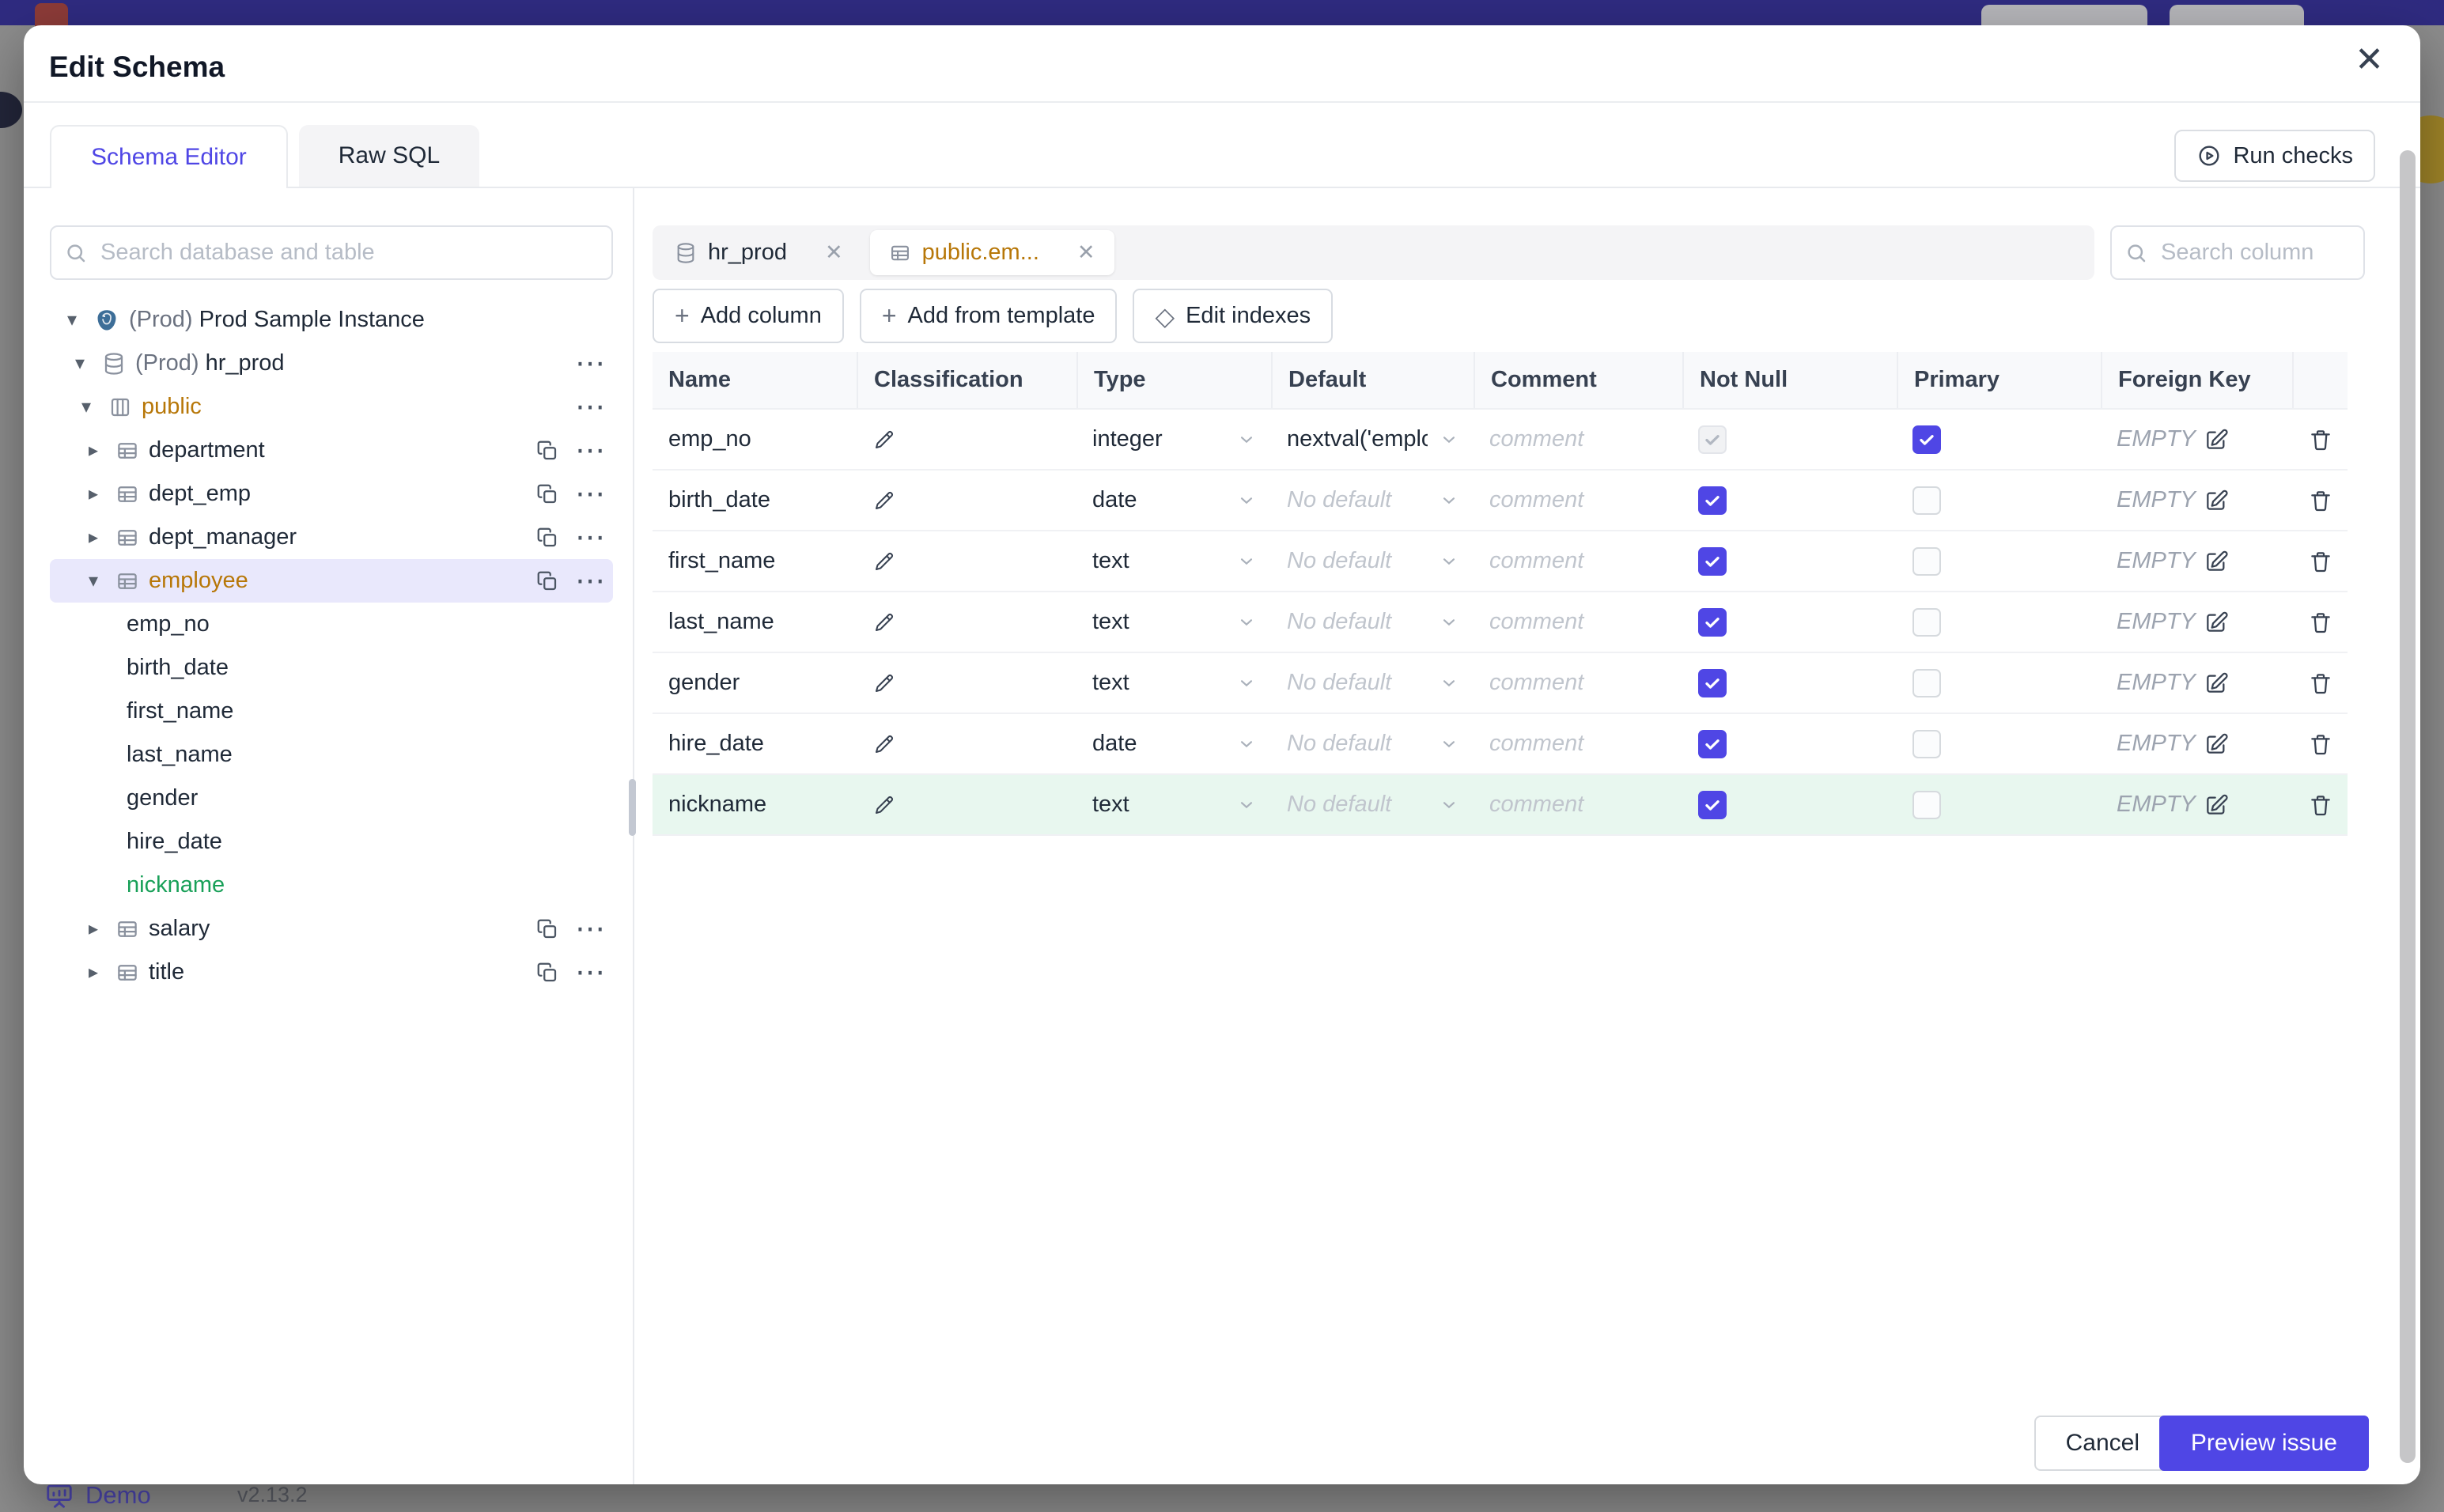 This screenshot has width=2444, height=1512. What do you see at coordinates (331, 973) in the screenshot?
I see `tree-item-title: ▸ title ⋯` at bounding box center [331, 973].